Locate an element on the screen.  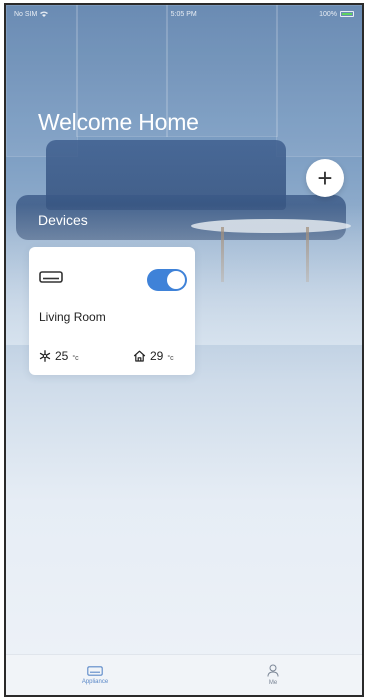
page-title: Welcome Home is located at coordinates (118, 122).